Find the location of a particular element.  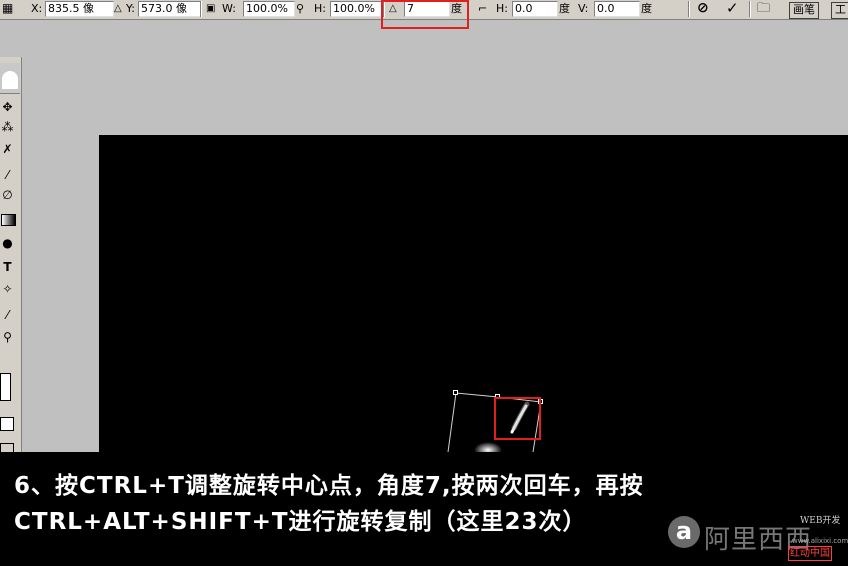

reference-point-icon: ▦ is located at coordinates (7, 9).